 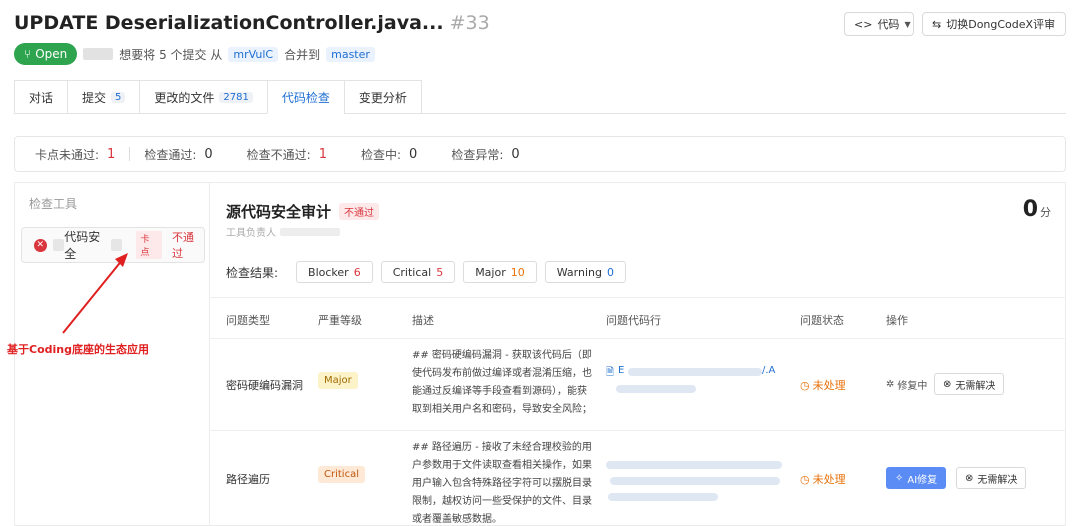 I want to click on tool-name-text: 代码安全, so click(x=82, y=245).